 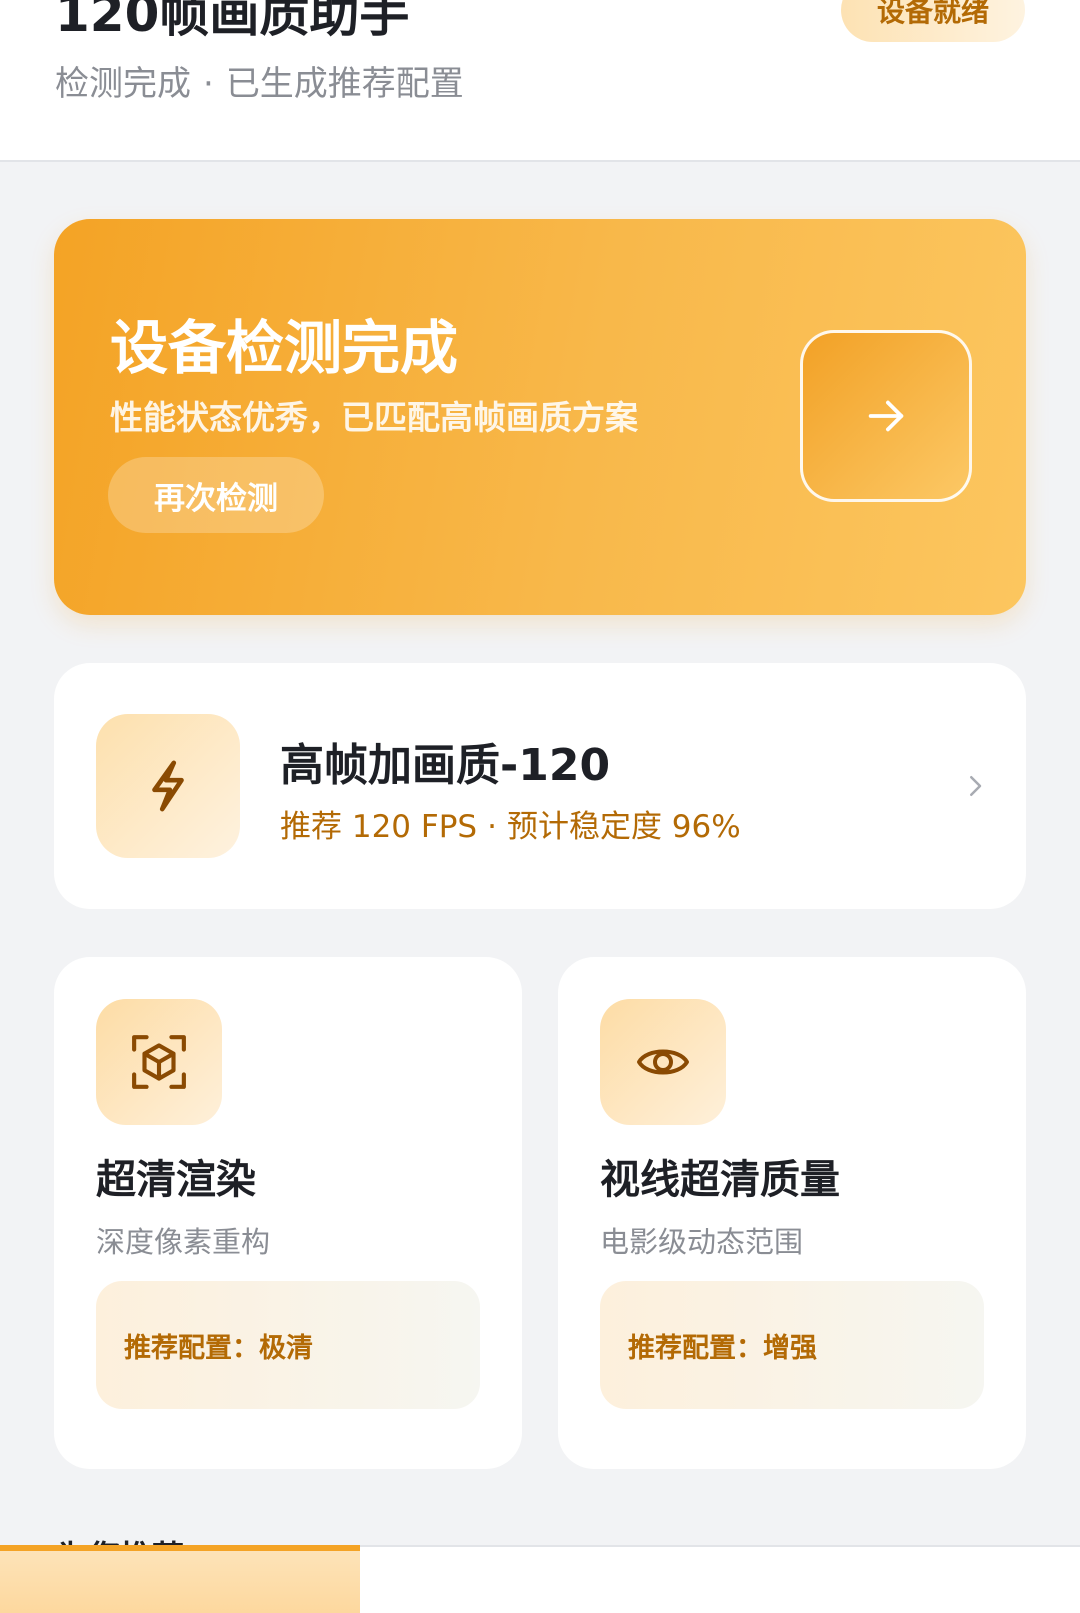 I want to click on feature-title: 视线超清质量, so click(x=720, y=1180).